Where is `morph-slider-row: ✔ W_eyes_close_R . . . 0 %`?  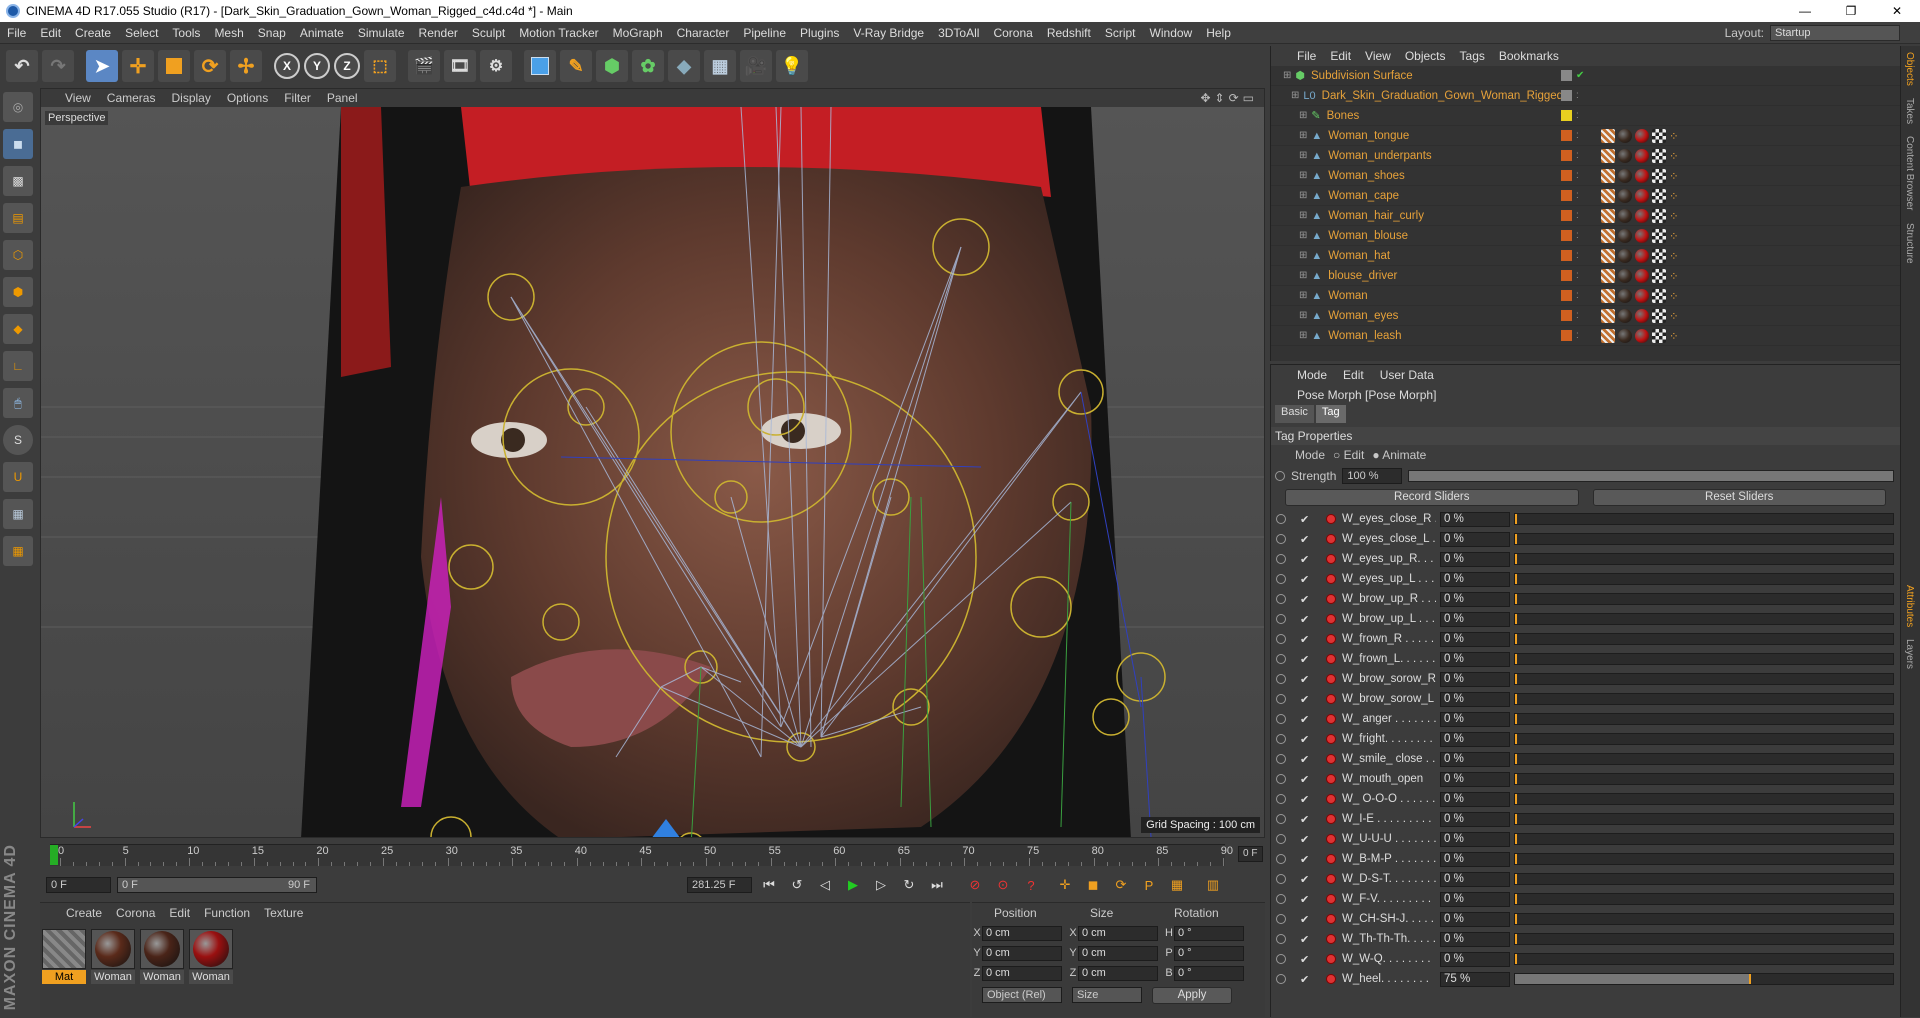
morph-slider-row: ✔ W_eyes_close_R . . . 0 % is located at coordinates (1585, 519).